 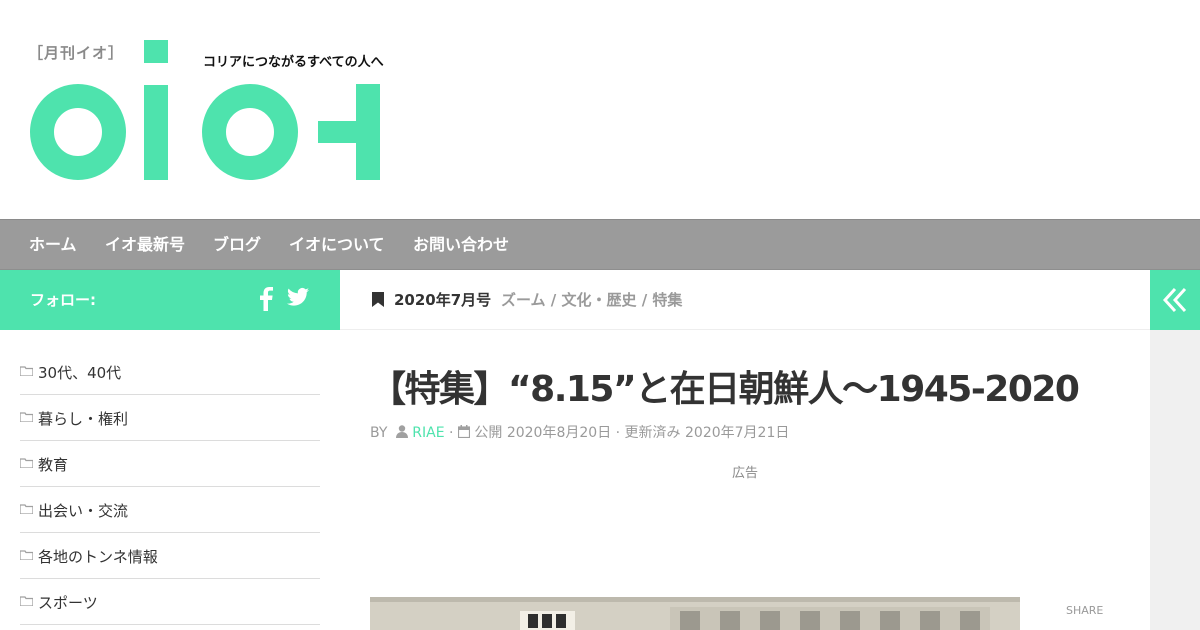 I want to click on category-list: 30代、40代 暮らし・権利 教育 出会い・交流 各地のトンネ情報 スポーツ, so click(x=170, y=487).